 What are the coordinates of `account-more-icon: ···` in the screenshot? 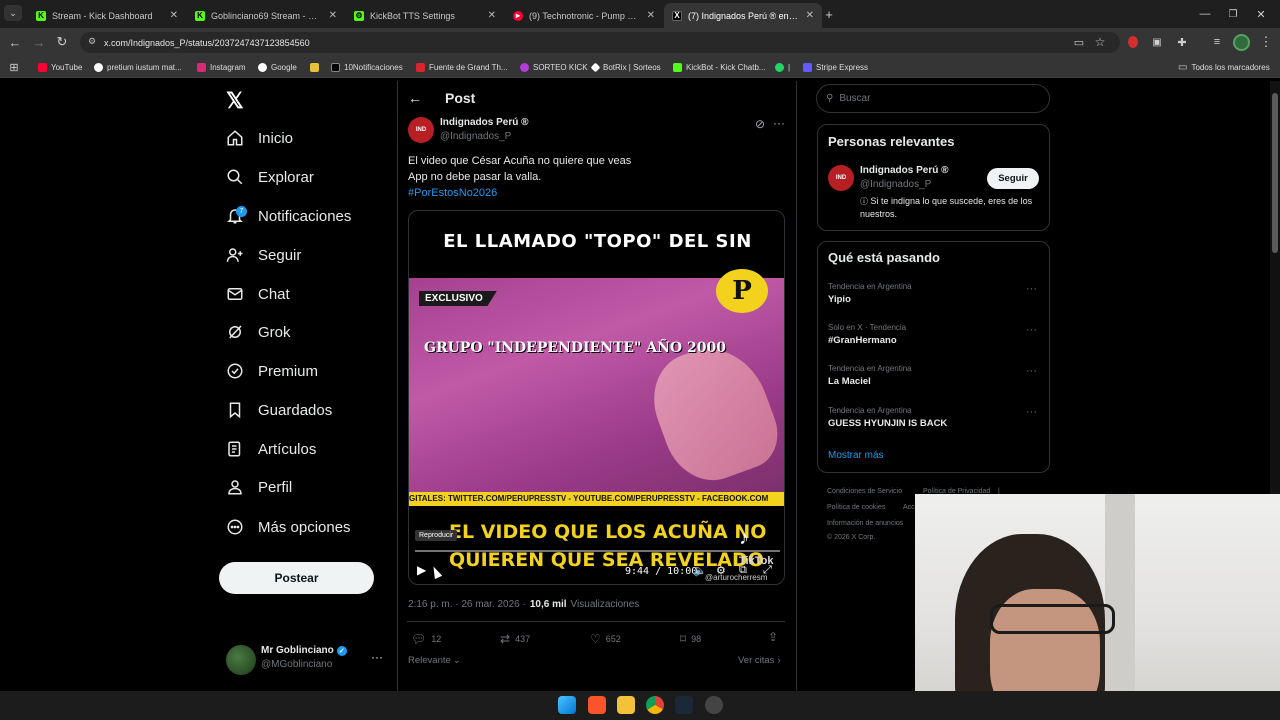 It's located at (377, 657).